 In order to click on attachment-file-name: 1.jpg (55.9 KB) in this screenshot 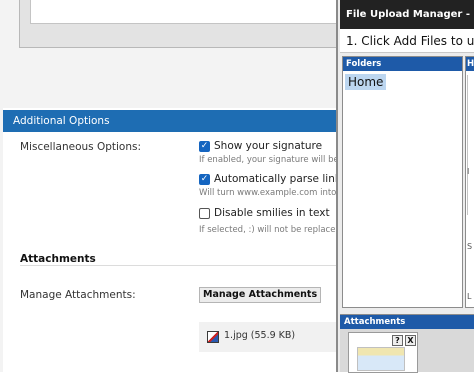, I will do `click(259, 335)`.